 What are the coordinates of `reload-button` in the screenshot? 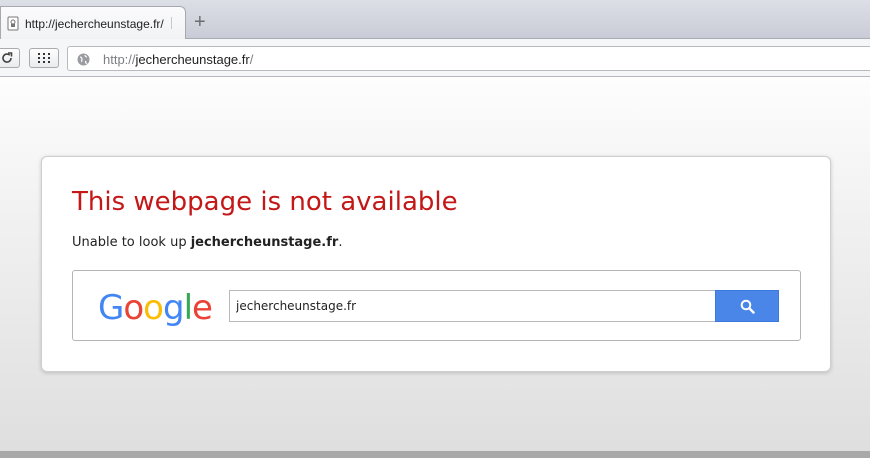 It's located at (10, 58).